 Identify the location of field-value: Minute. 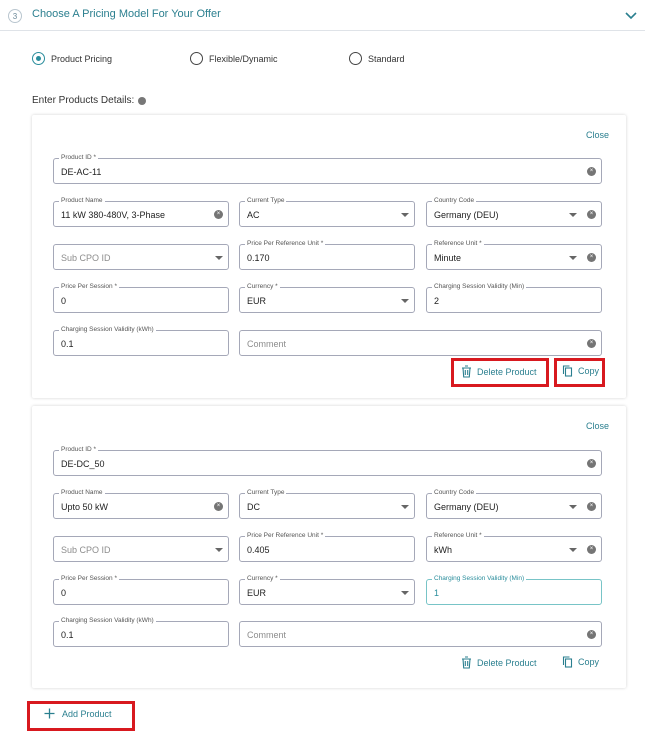
(448, 258).